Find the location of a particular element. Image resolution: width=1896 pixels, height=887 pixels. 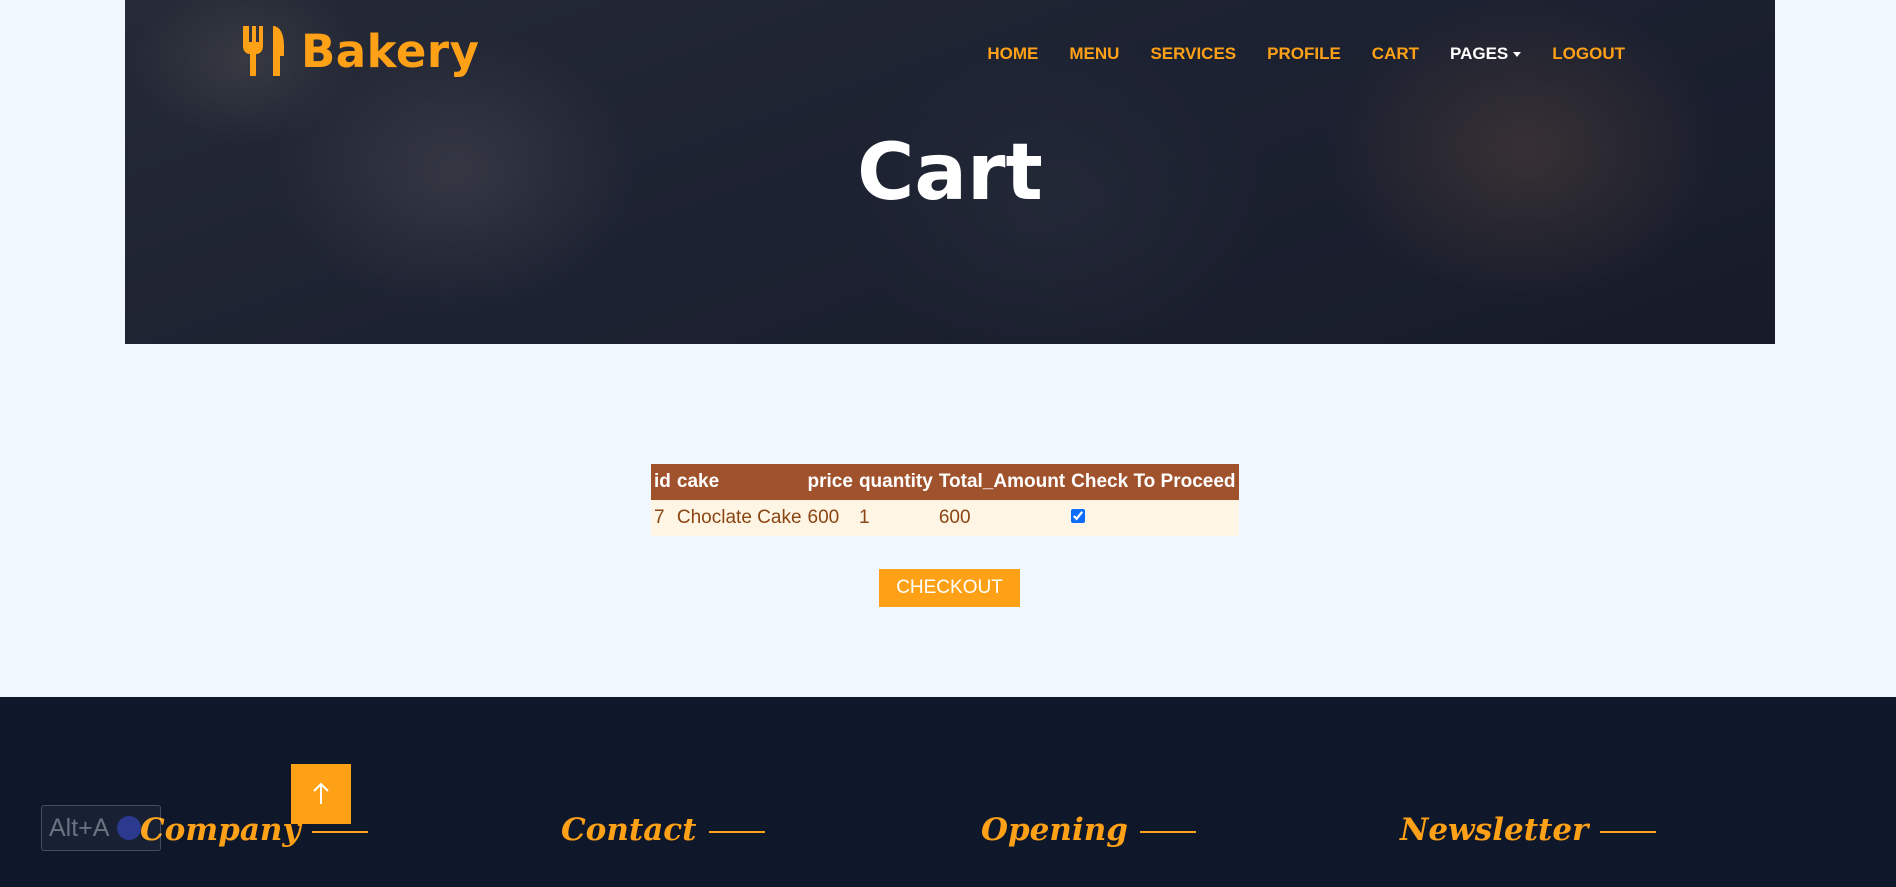

nav-pages-dropdown: PAGES is located at coordinates (1486, 54).